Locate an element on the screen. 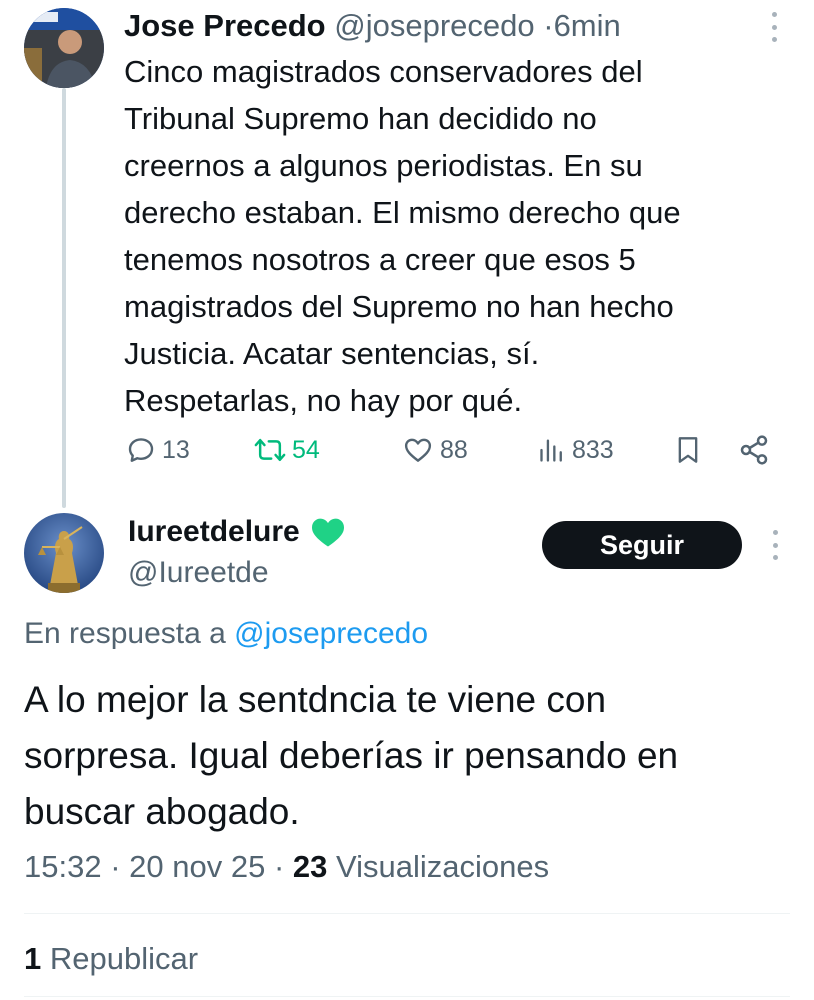  like-count: 88 is located at coordinates (454, 449).